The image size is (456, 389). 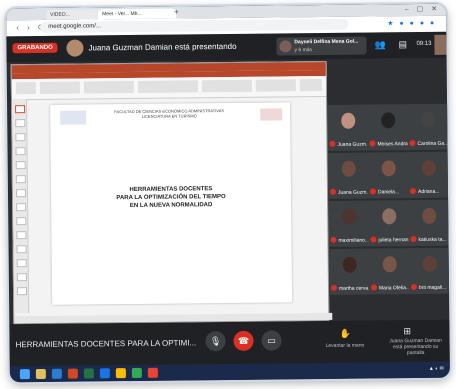 What do you see at coordinates (73, 117) in the screenshot?
I see `university-logo` at bounding box center [73, 117].